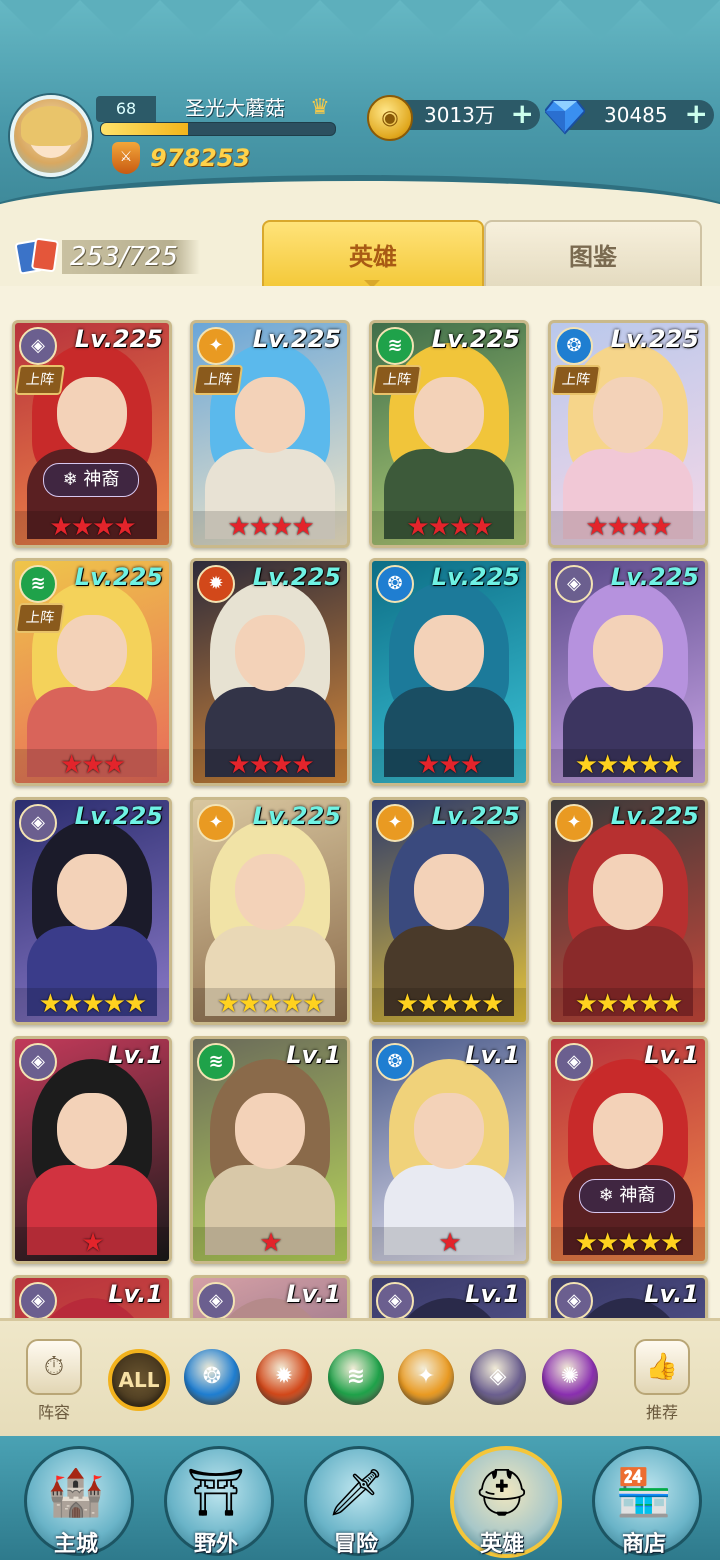  What do you see at coordinates (628, 434) in the screenshot?
I see `hero-card: ❂ Lv.225 上阵 ★★★★` at bounding box center [628, 434].